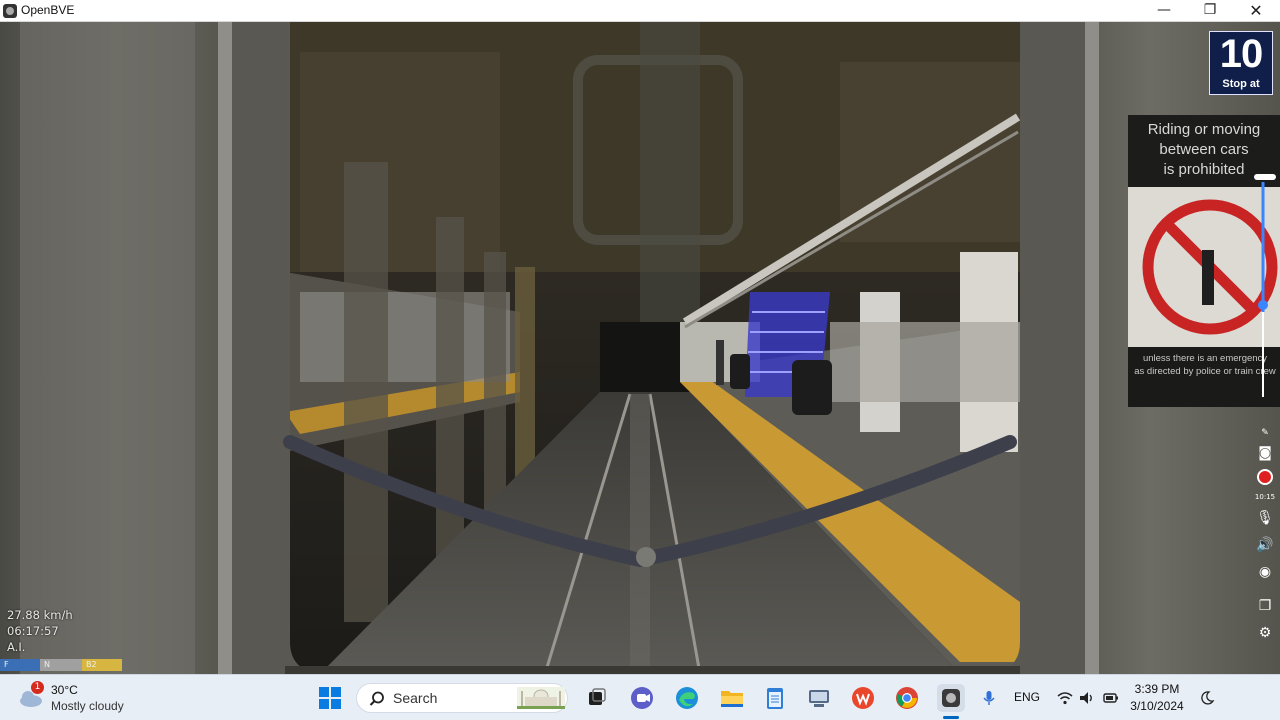  Describe the element at coordinates (1265, 392) in the screenshot. I see `screen-recorder-toolbar: ✎ ◙ 10:15 🎙 🔊 ◉ ❐ ⚙` at that location.